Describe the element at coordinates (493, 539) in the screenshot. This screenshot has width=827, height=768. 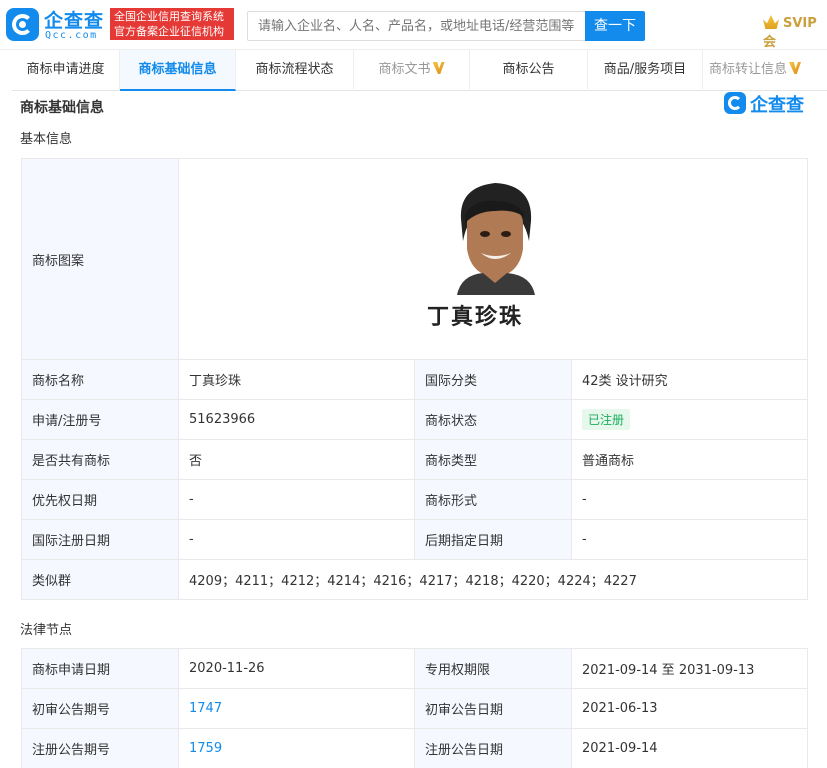
I see `label-later-designation: 后期指定日期` at that location.